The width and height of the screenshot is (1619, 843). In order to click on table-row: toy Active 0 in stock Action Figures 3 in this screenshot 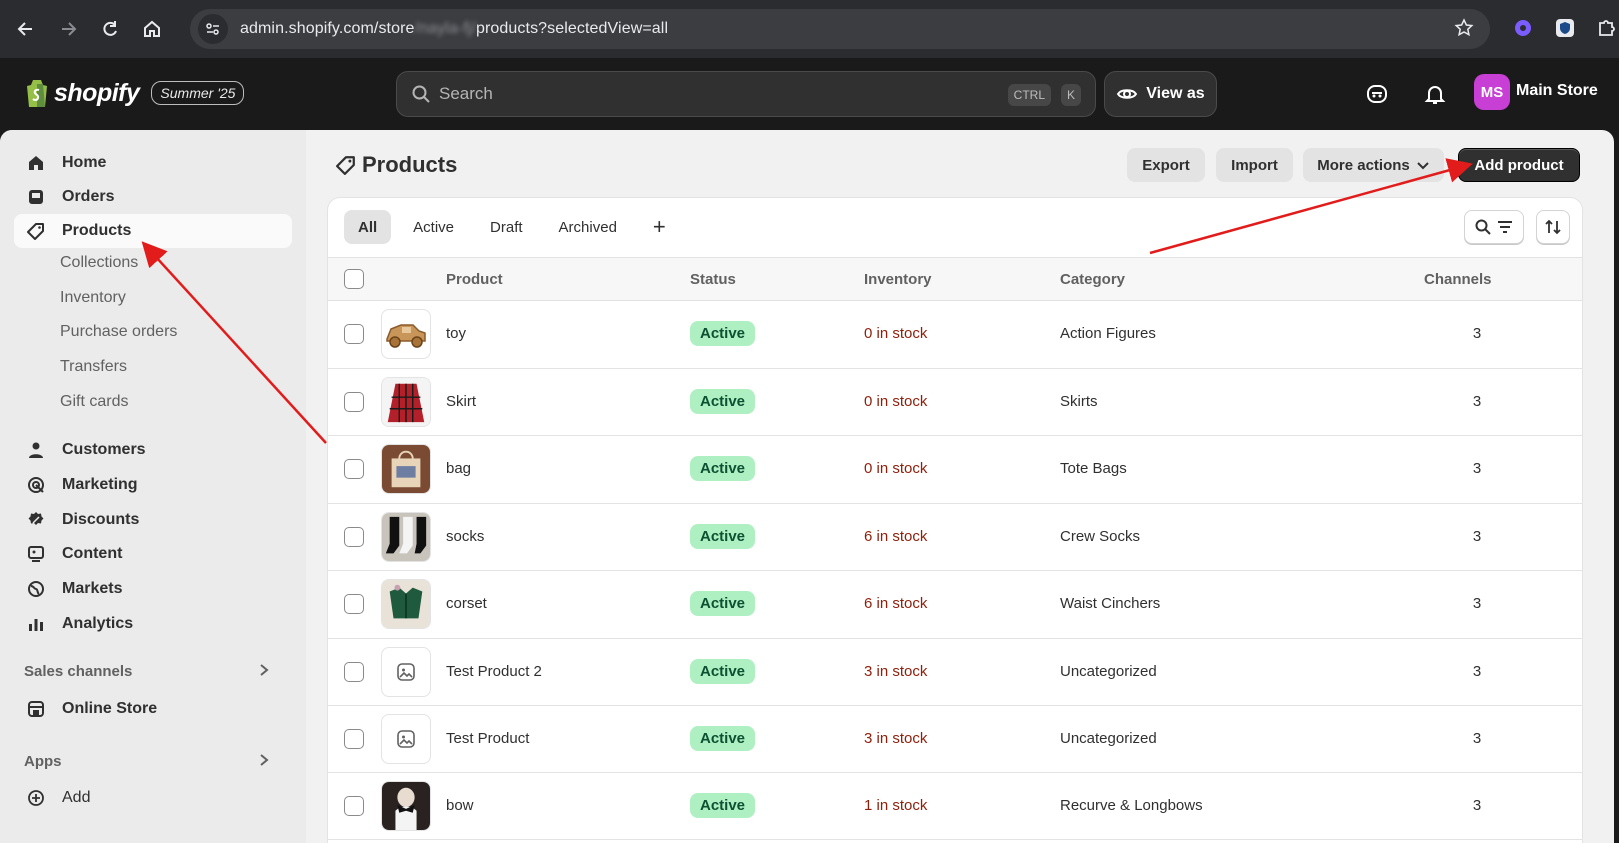, I will do `click(955, 335)`.